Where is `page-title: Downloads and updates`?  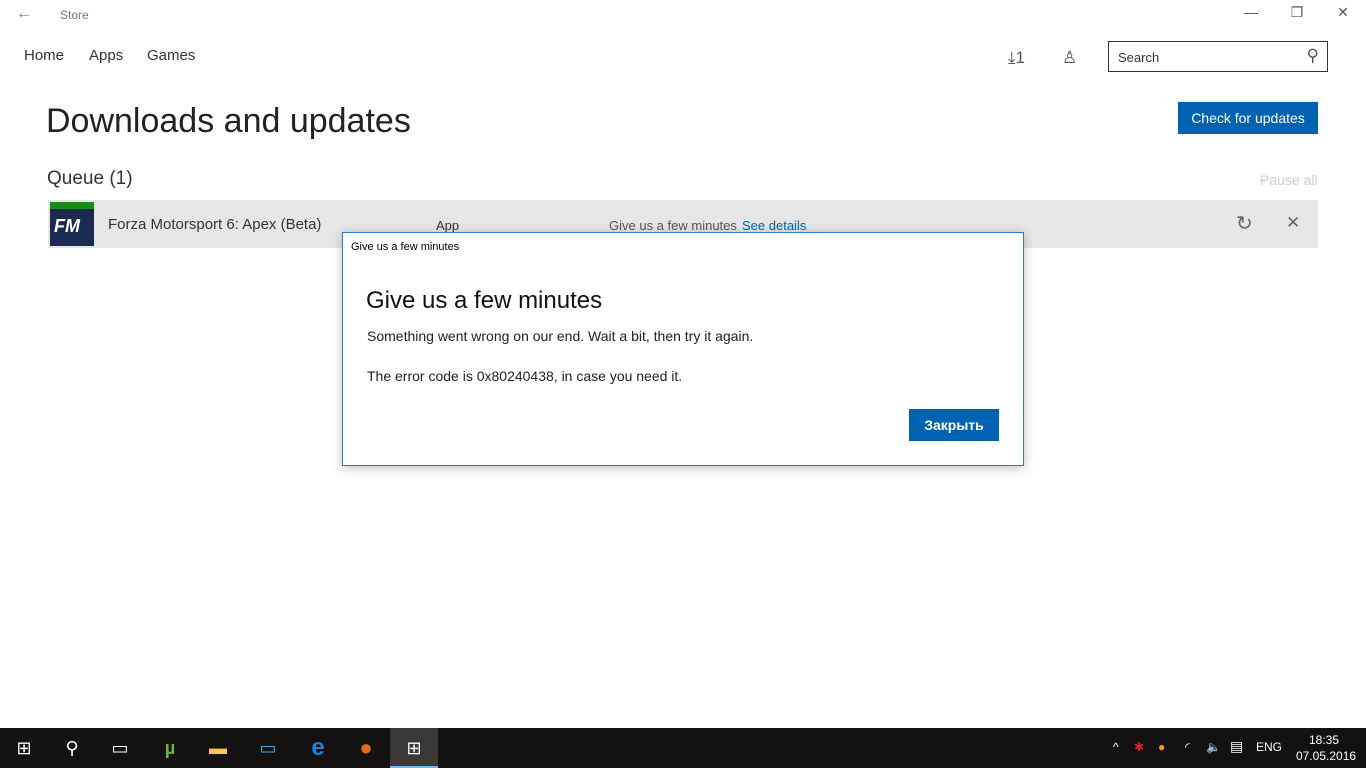 page-title: Downloads and updates is located at coordinates (228, 121).